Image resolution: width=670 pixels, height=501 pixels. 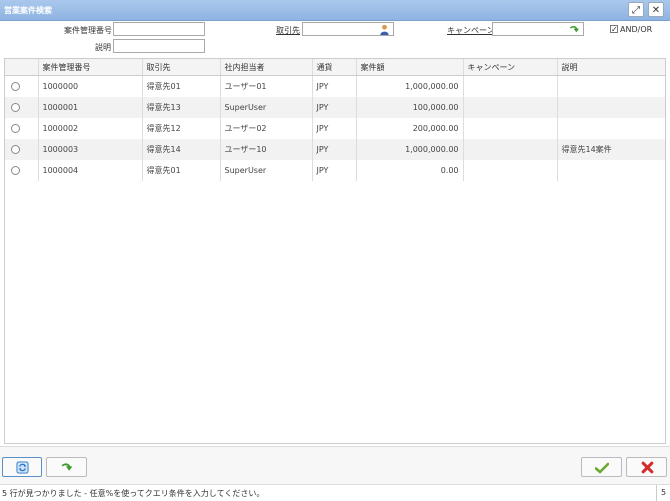 I want to click on cancel-icon, so click(x=647, y=467).